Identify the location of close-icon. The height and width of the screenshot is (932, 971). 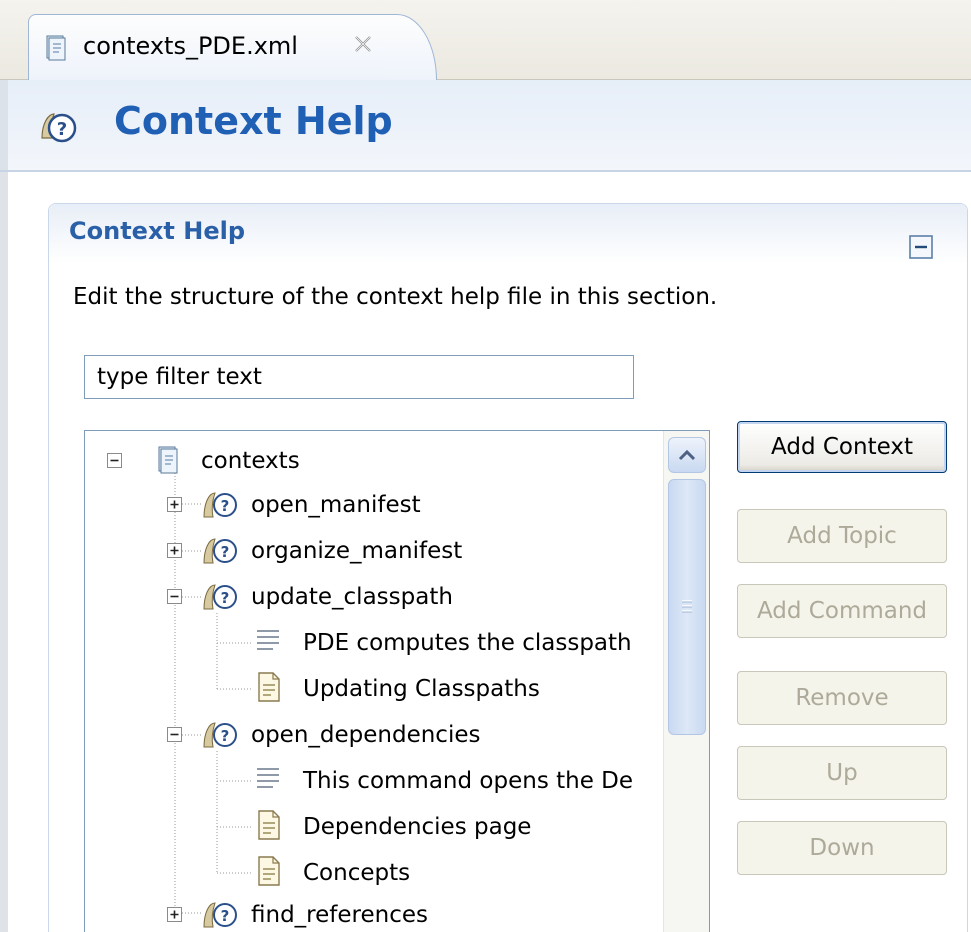
(363, 44).